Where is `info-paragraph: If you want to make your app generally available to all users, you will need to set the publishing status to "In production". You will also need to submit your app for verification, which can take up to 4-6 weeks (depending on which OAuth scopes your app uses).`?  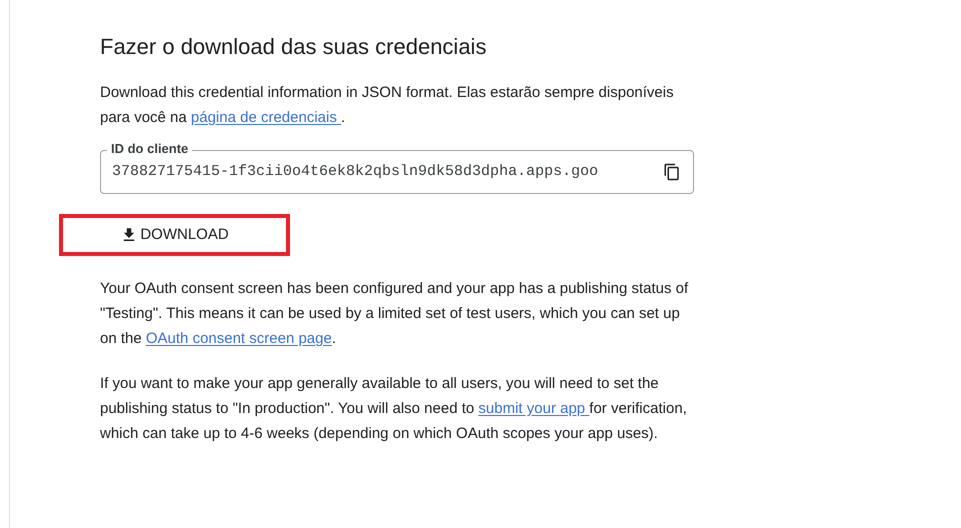 info-paragraph: If you want to make your app generally available to all users, you will need to set the publishing status to "In production". You will also need to submit your app for verification, which can take up to 4-6 weeks (depending on which OAuth scopes your app uses). is located at coordinates (394, 409).